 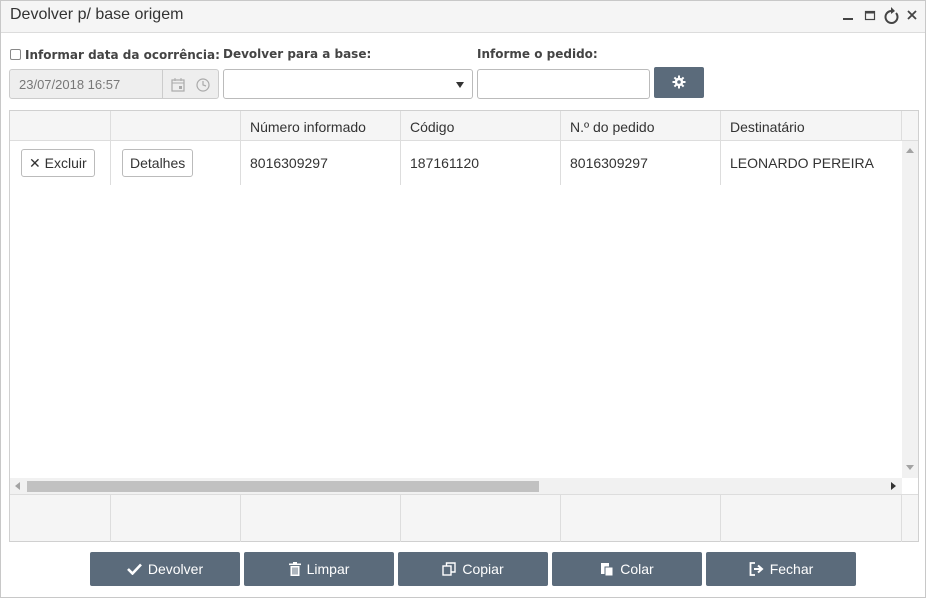 I want to click on delete-button-label: Excluir, so click(x=65, y=163).